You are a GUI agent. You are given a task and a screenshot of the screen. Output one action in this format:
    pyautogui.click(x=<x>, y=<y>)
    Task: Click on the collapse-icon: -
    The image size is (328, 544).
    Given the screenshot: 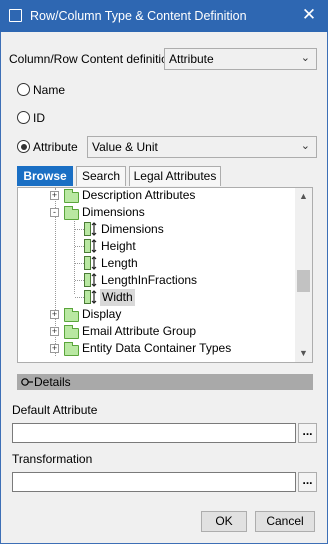 What is the action you would take?
    pyautogui.click(x=54, y=212)
    